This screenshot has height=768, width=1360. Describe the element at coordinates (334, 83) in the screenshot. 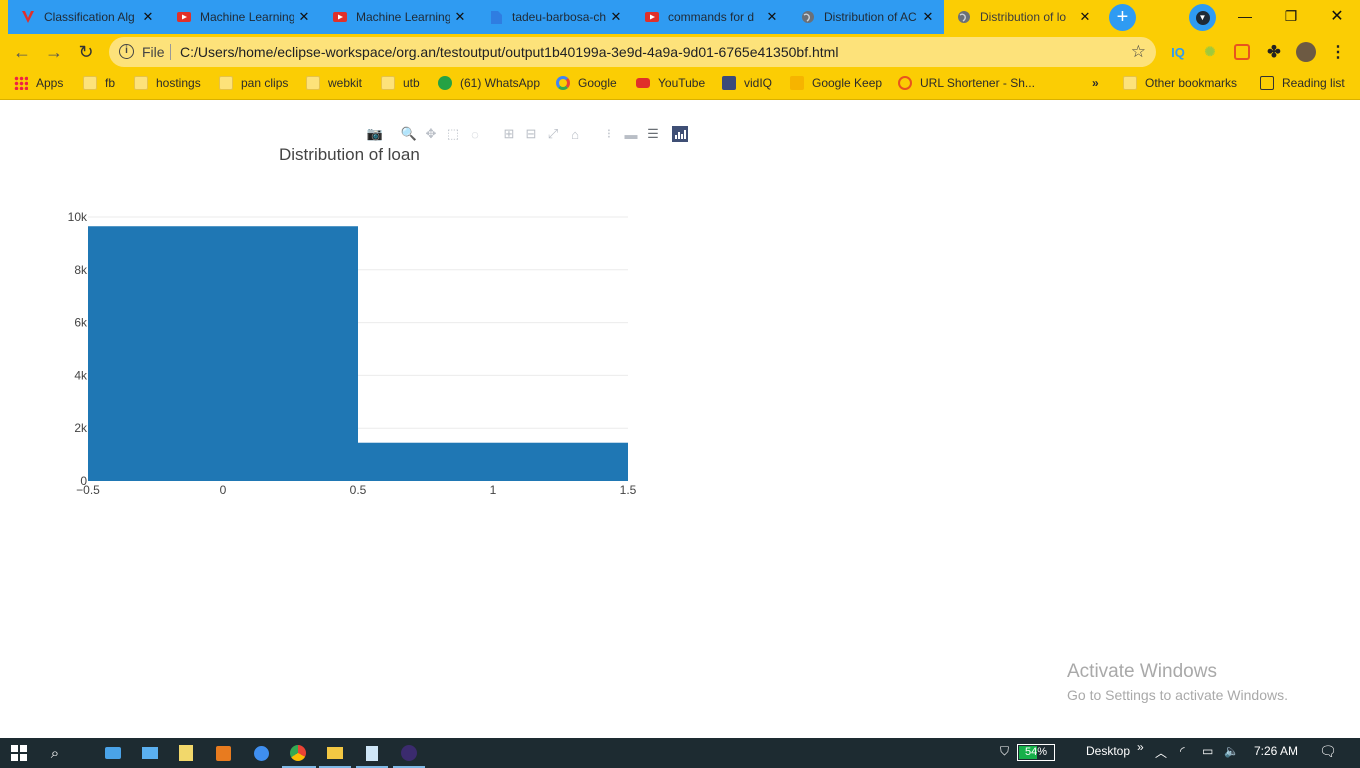

I see `bookmark-item: webkit` at that location.